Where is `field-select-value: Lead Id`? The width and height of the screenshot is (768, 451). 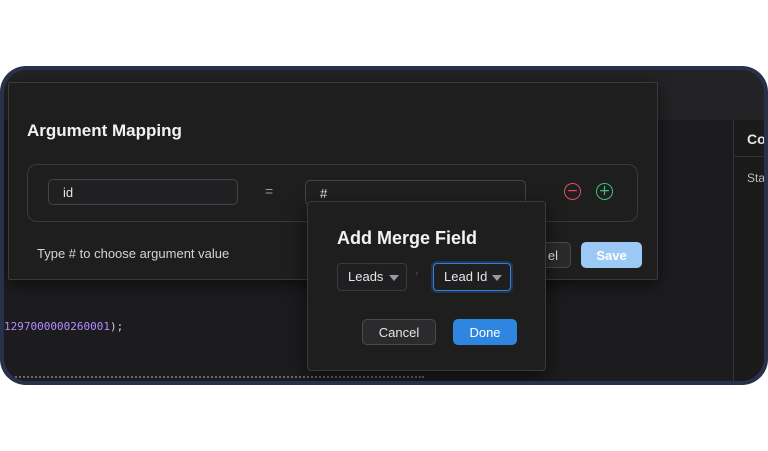 field-select-value: Lead Id is located at coordinates (466, 276).